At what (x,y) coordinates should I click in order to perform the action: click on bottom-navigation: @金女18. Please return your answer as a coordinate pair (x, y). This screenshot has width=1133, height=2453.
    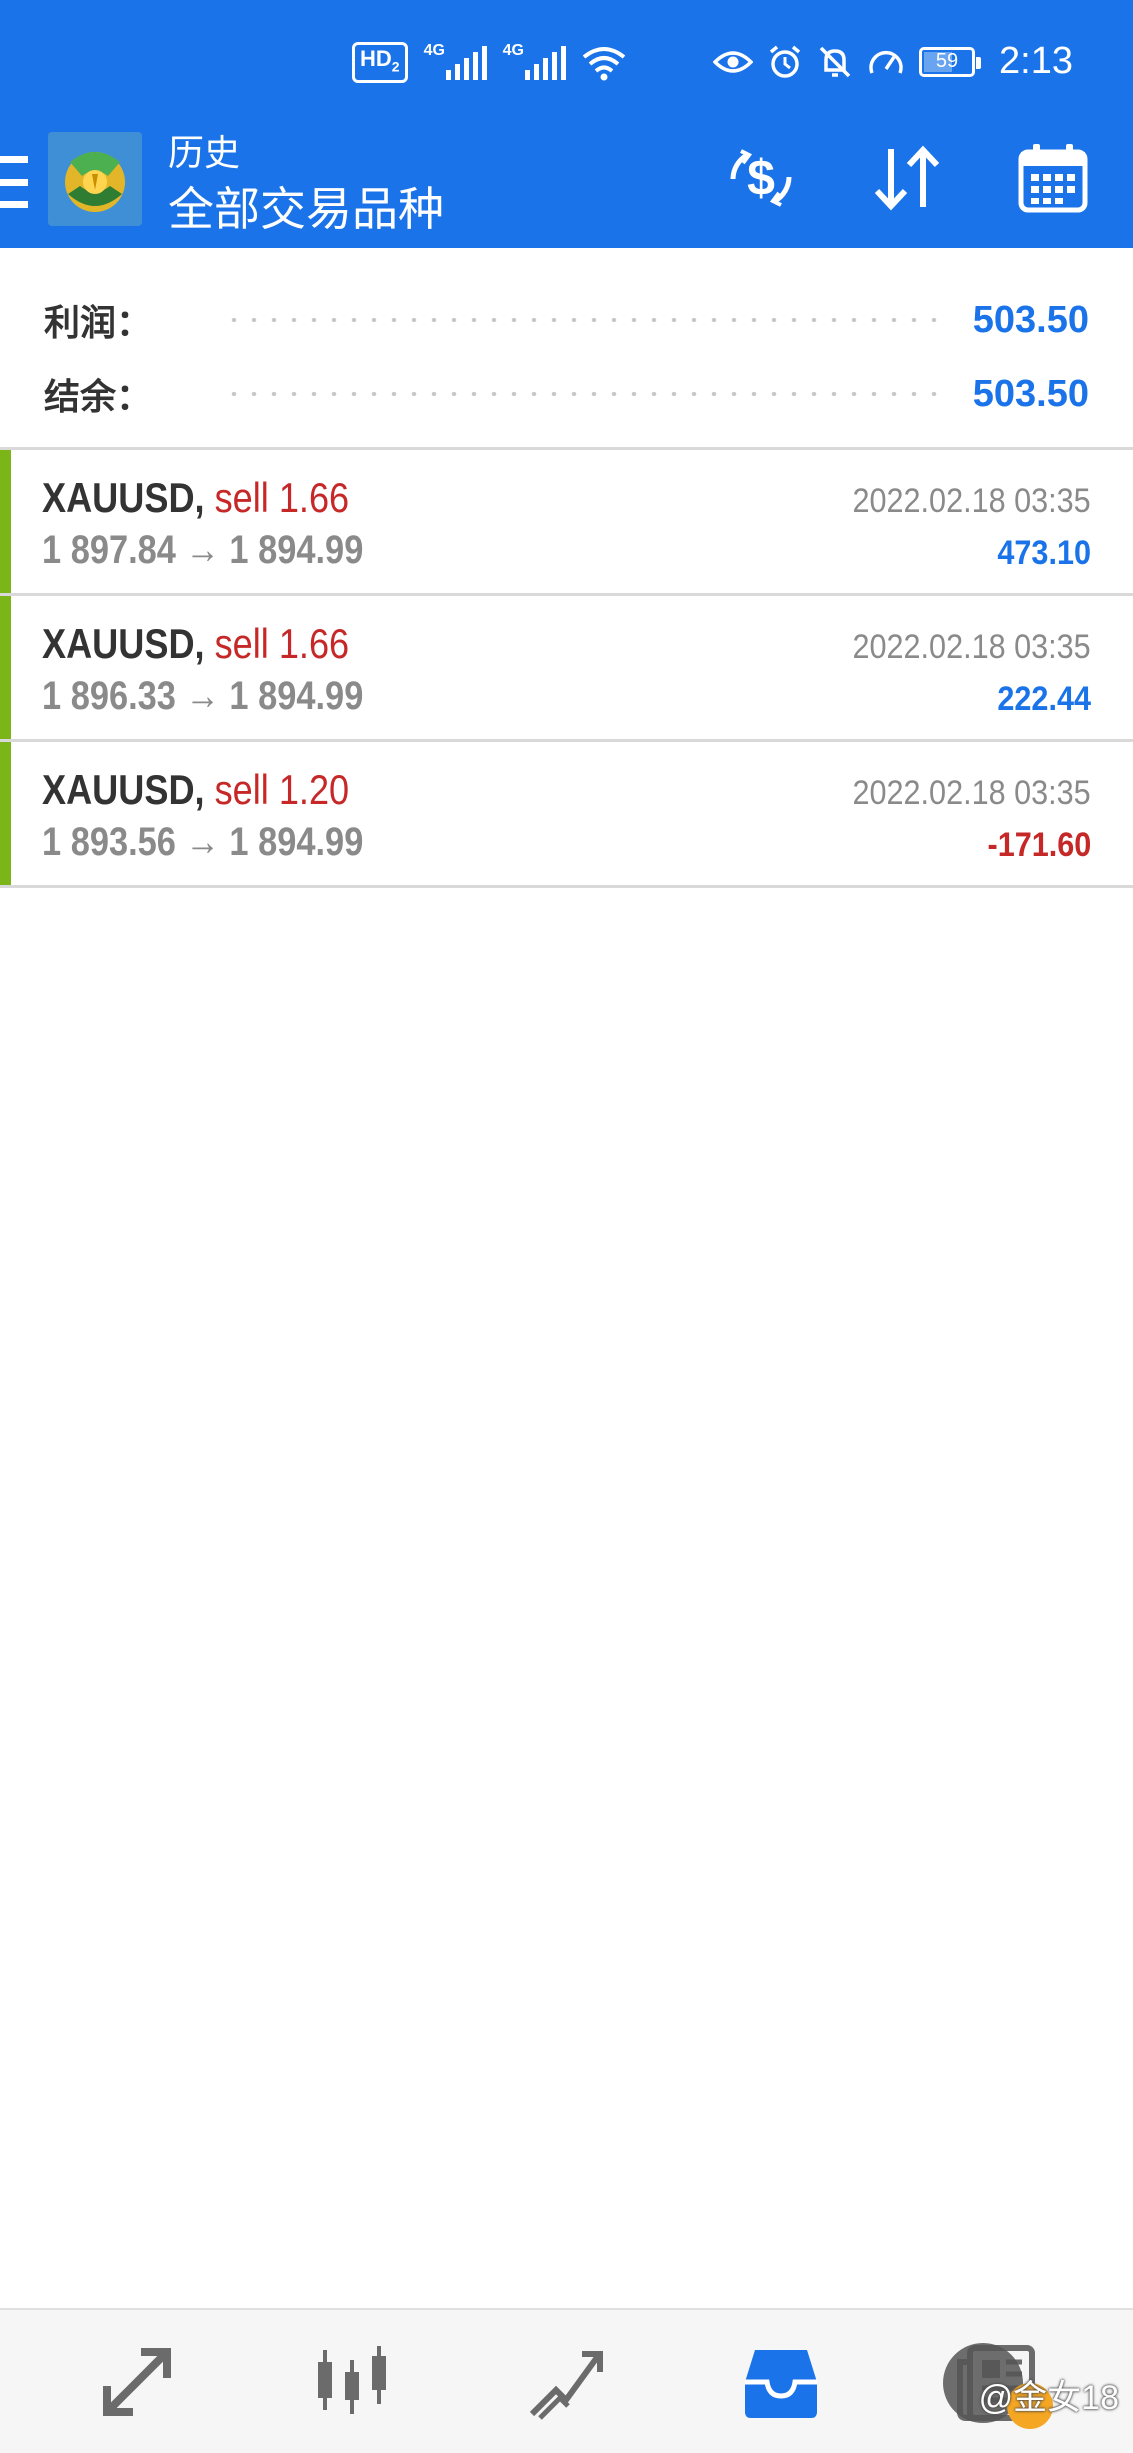
    Looking at the image, I should click on (566, 2380).